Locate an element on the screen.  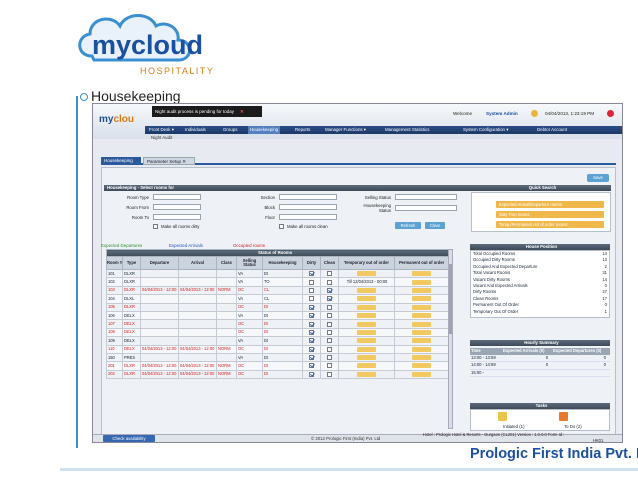
sub-nav-night-audit: Night Audit is located at coordinates (161, 137).